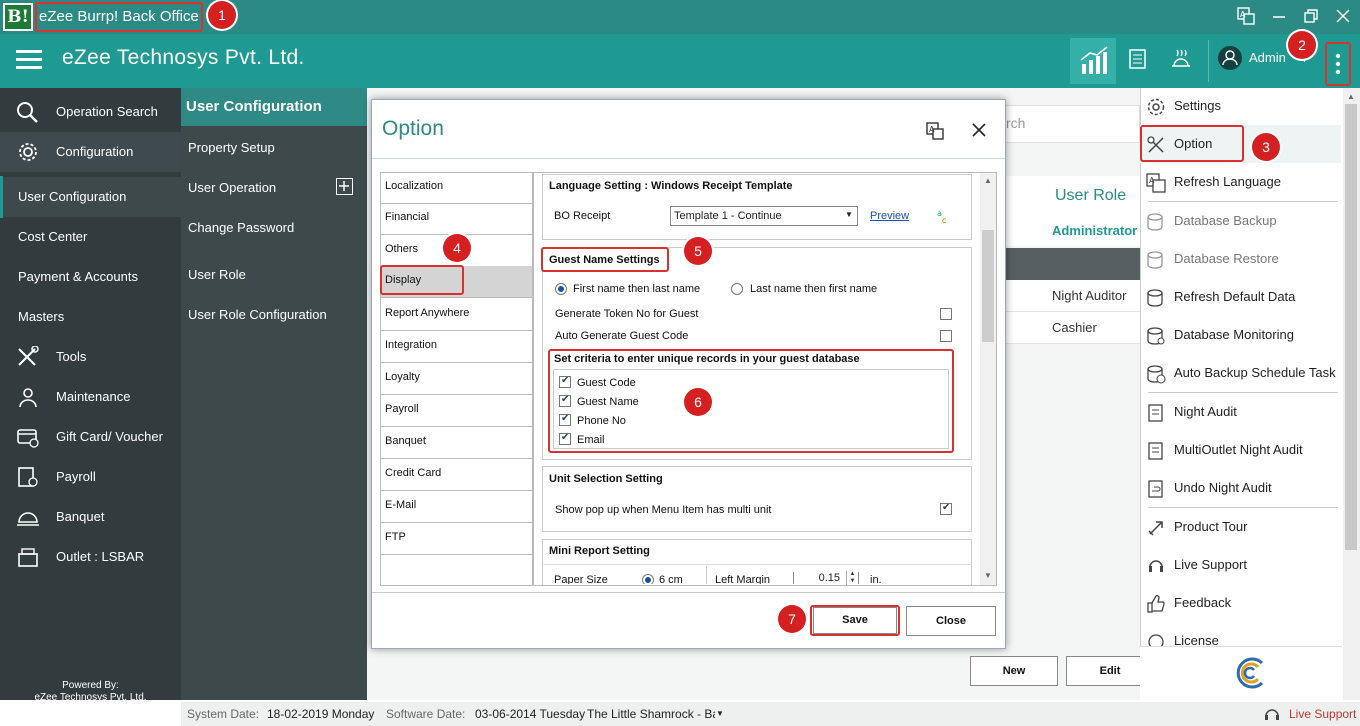 This screenshot has height=726, width=1360. Describe the element at coordinates (651, 715) in the screenshot. I see `outlet-selector: The Little Shamrock - Bar` at that location.